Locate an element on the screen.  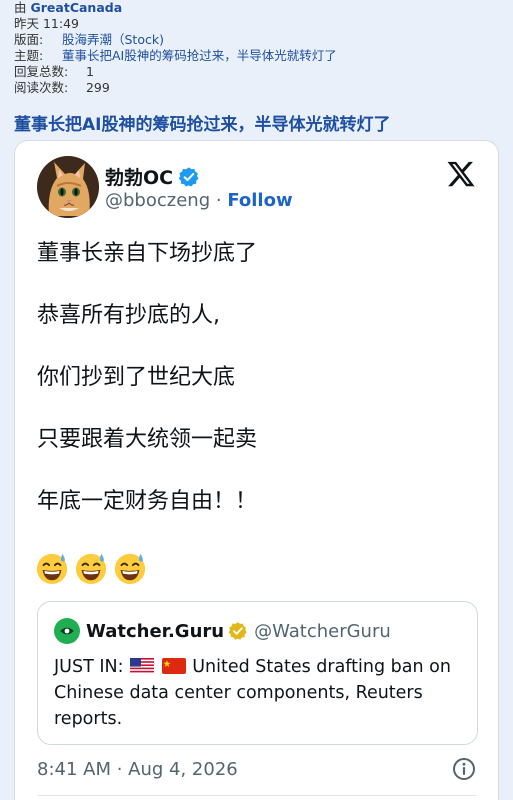
divider is located at coordinates (256, 795).